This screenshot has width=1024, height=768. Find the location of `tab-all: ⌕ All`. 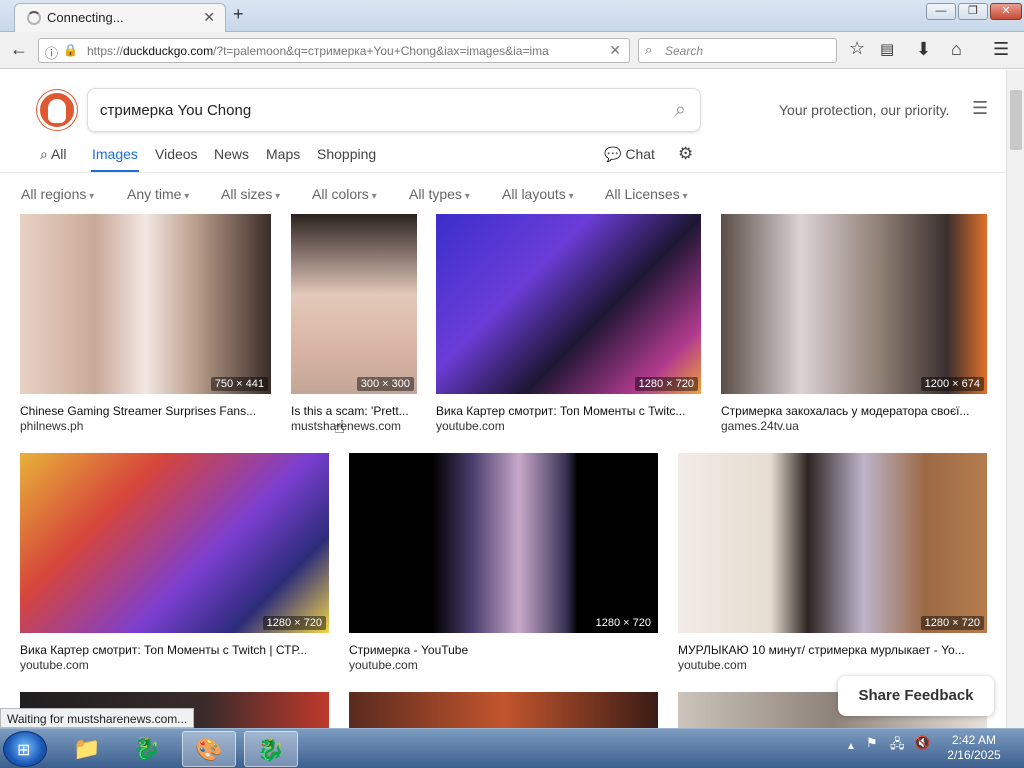

tab-all: ⌕ All is located at coordinates (53, 154).